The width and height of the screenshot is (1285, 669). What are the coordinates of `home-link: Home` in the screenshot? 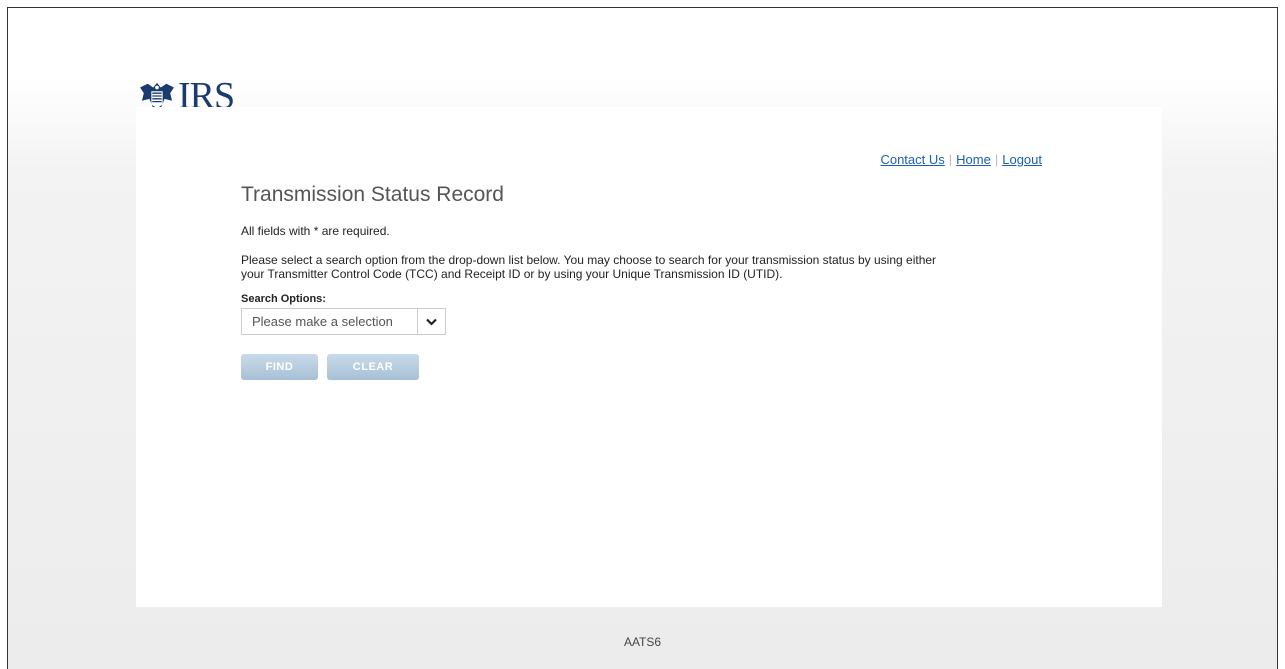 It's located at (973, 159).